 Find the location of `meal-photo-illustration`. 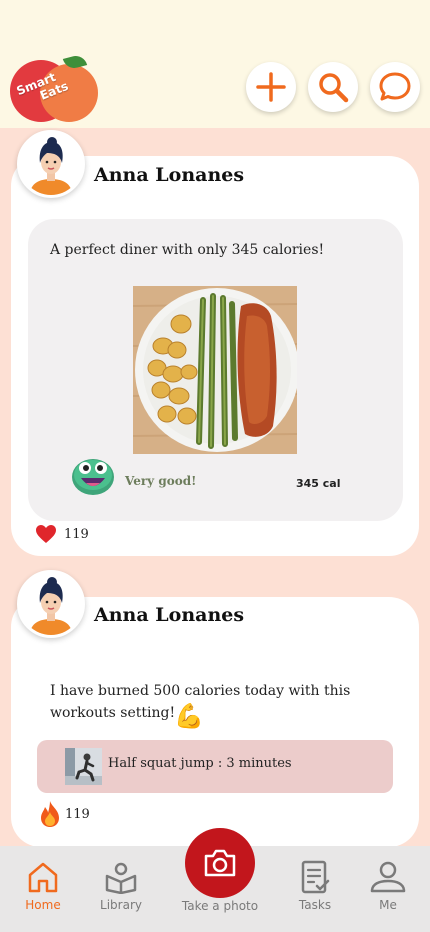

meal-photo-illustration is located at coordinates (215, 370).